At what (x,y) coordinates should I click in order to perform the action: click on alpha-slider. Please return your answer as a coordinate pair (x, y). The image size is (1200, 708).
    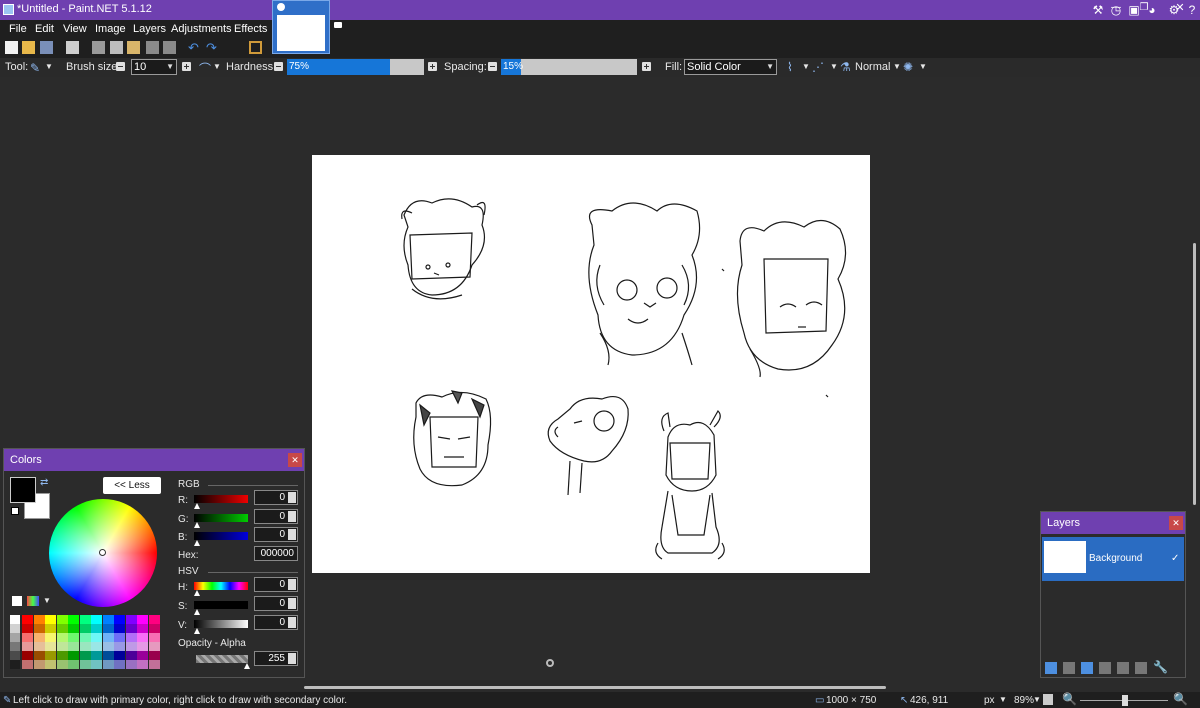
    Looking at the image, I should click on (222, 659).